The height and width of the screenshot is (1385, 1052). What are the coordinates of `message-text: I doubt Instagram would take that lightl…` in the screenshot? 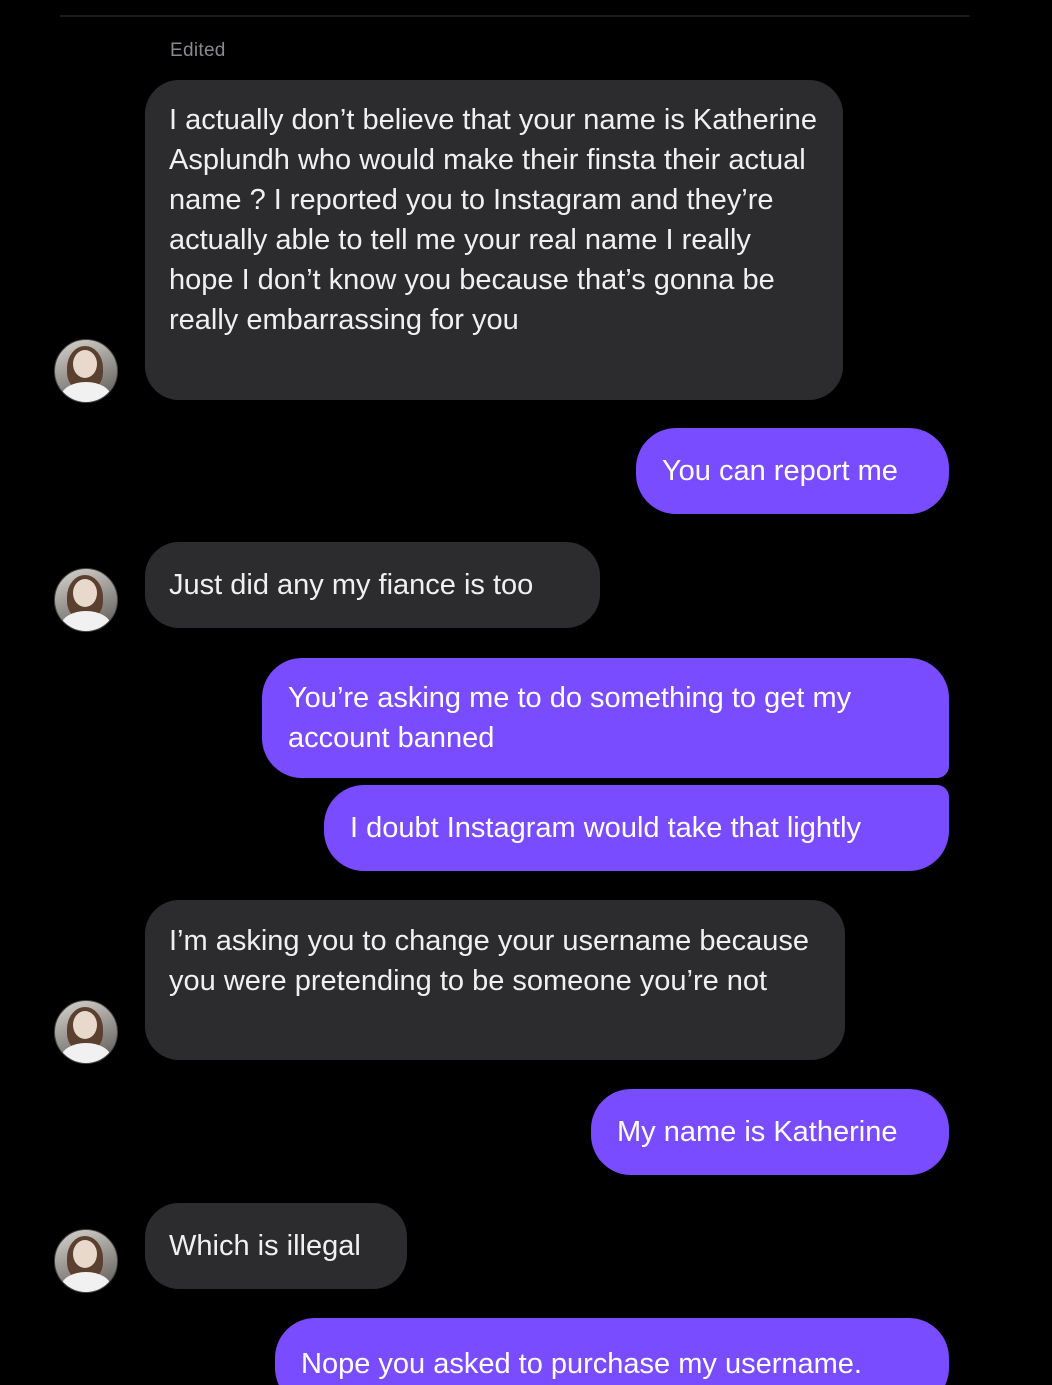 It's located at (606, 828).